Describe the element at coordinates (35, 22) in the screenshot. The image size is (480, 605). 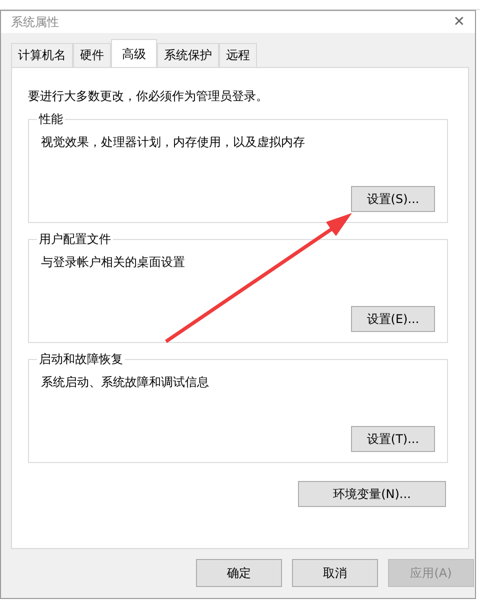
I see `window-title: 系统属性` at that location.